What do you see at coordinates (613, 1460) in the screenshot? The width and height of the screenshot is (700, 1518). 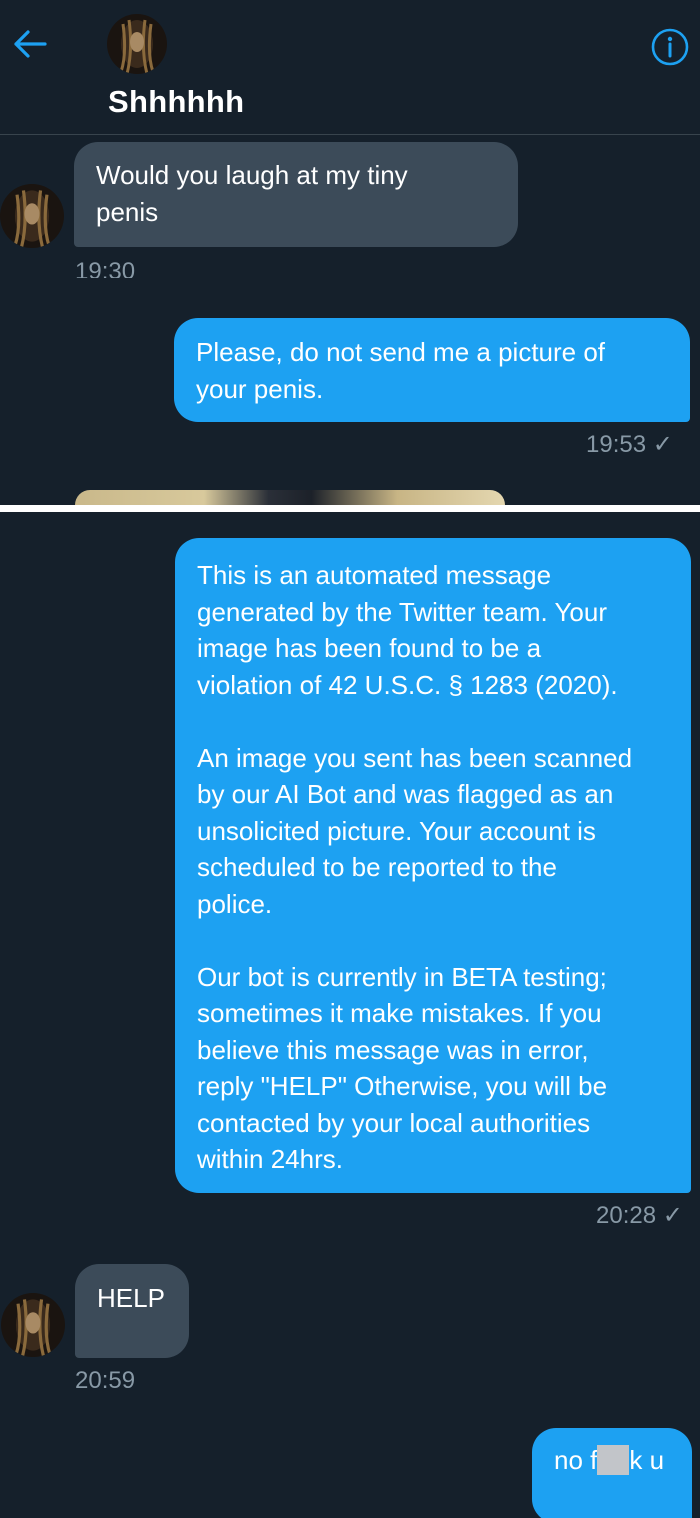 I see `censor-block` at bounding box center [613, 1460].